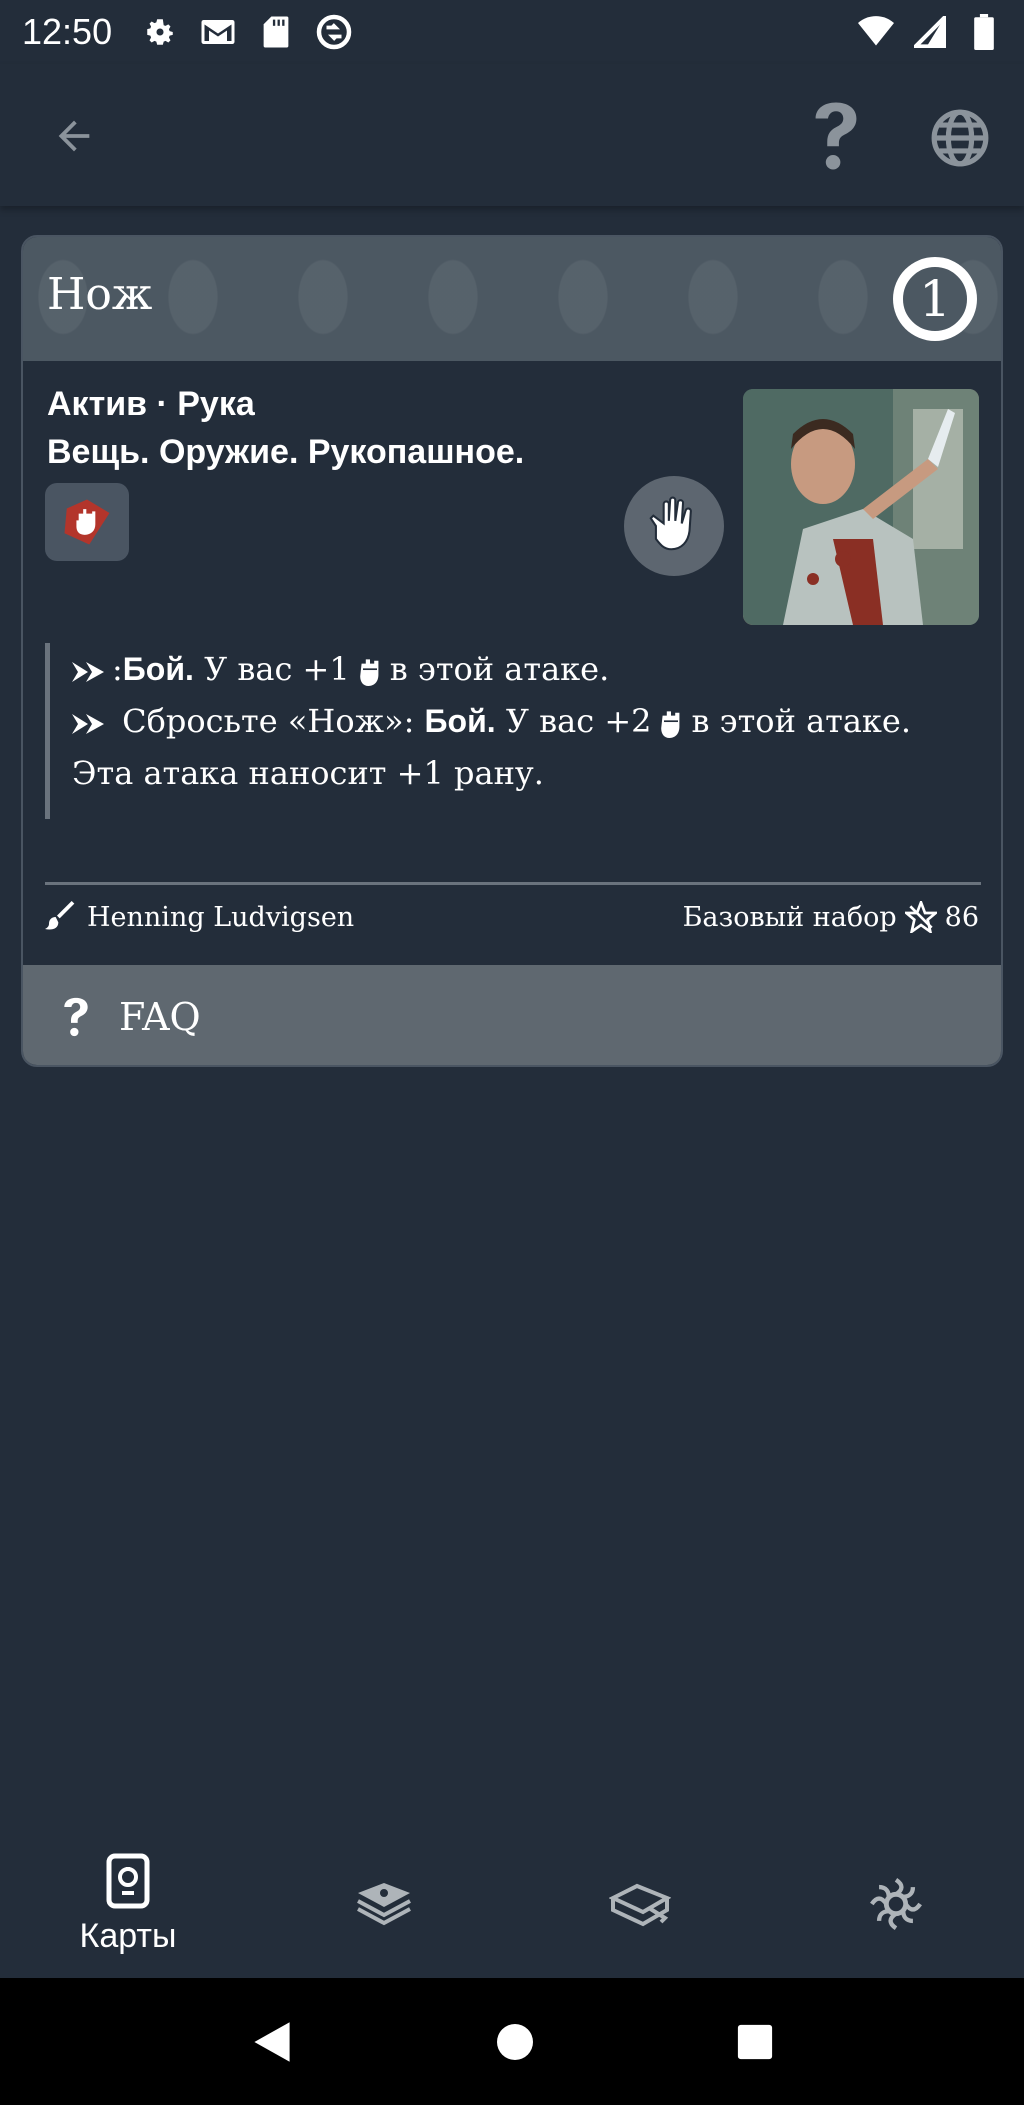 The width and height of the screenshot is (1024, 2105). I want to click on help-button, so click(836, 136).